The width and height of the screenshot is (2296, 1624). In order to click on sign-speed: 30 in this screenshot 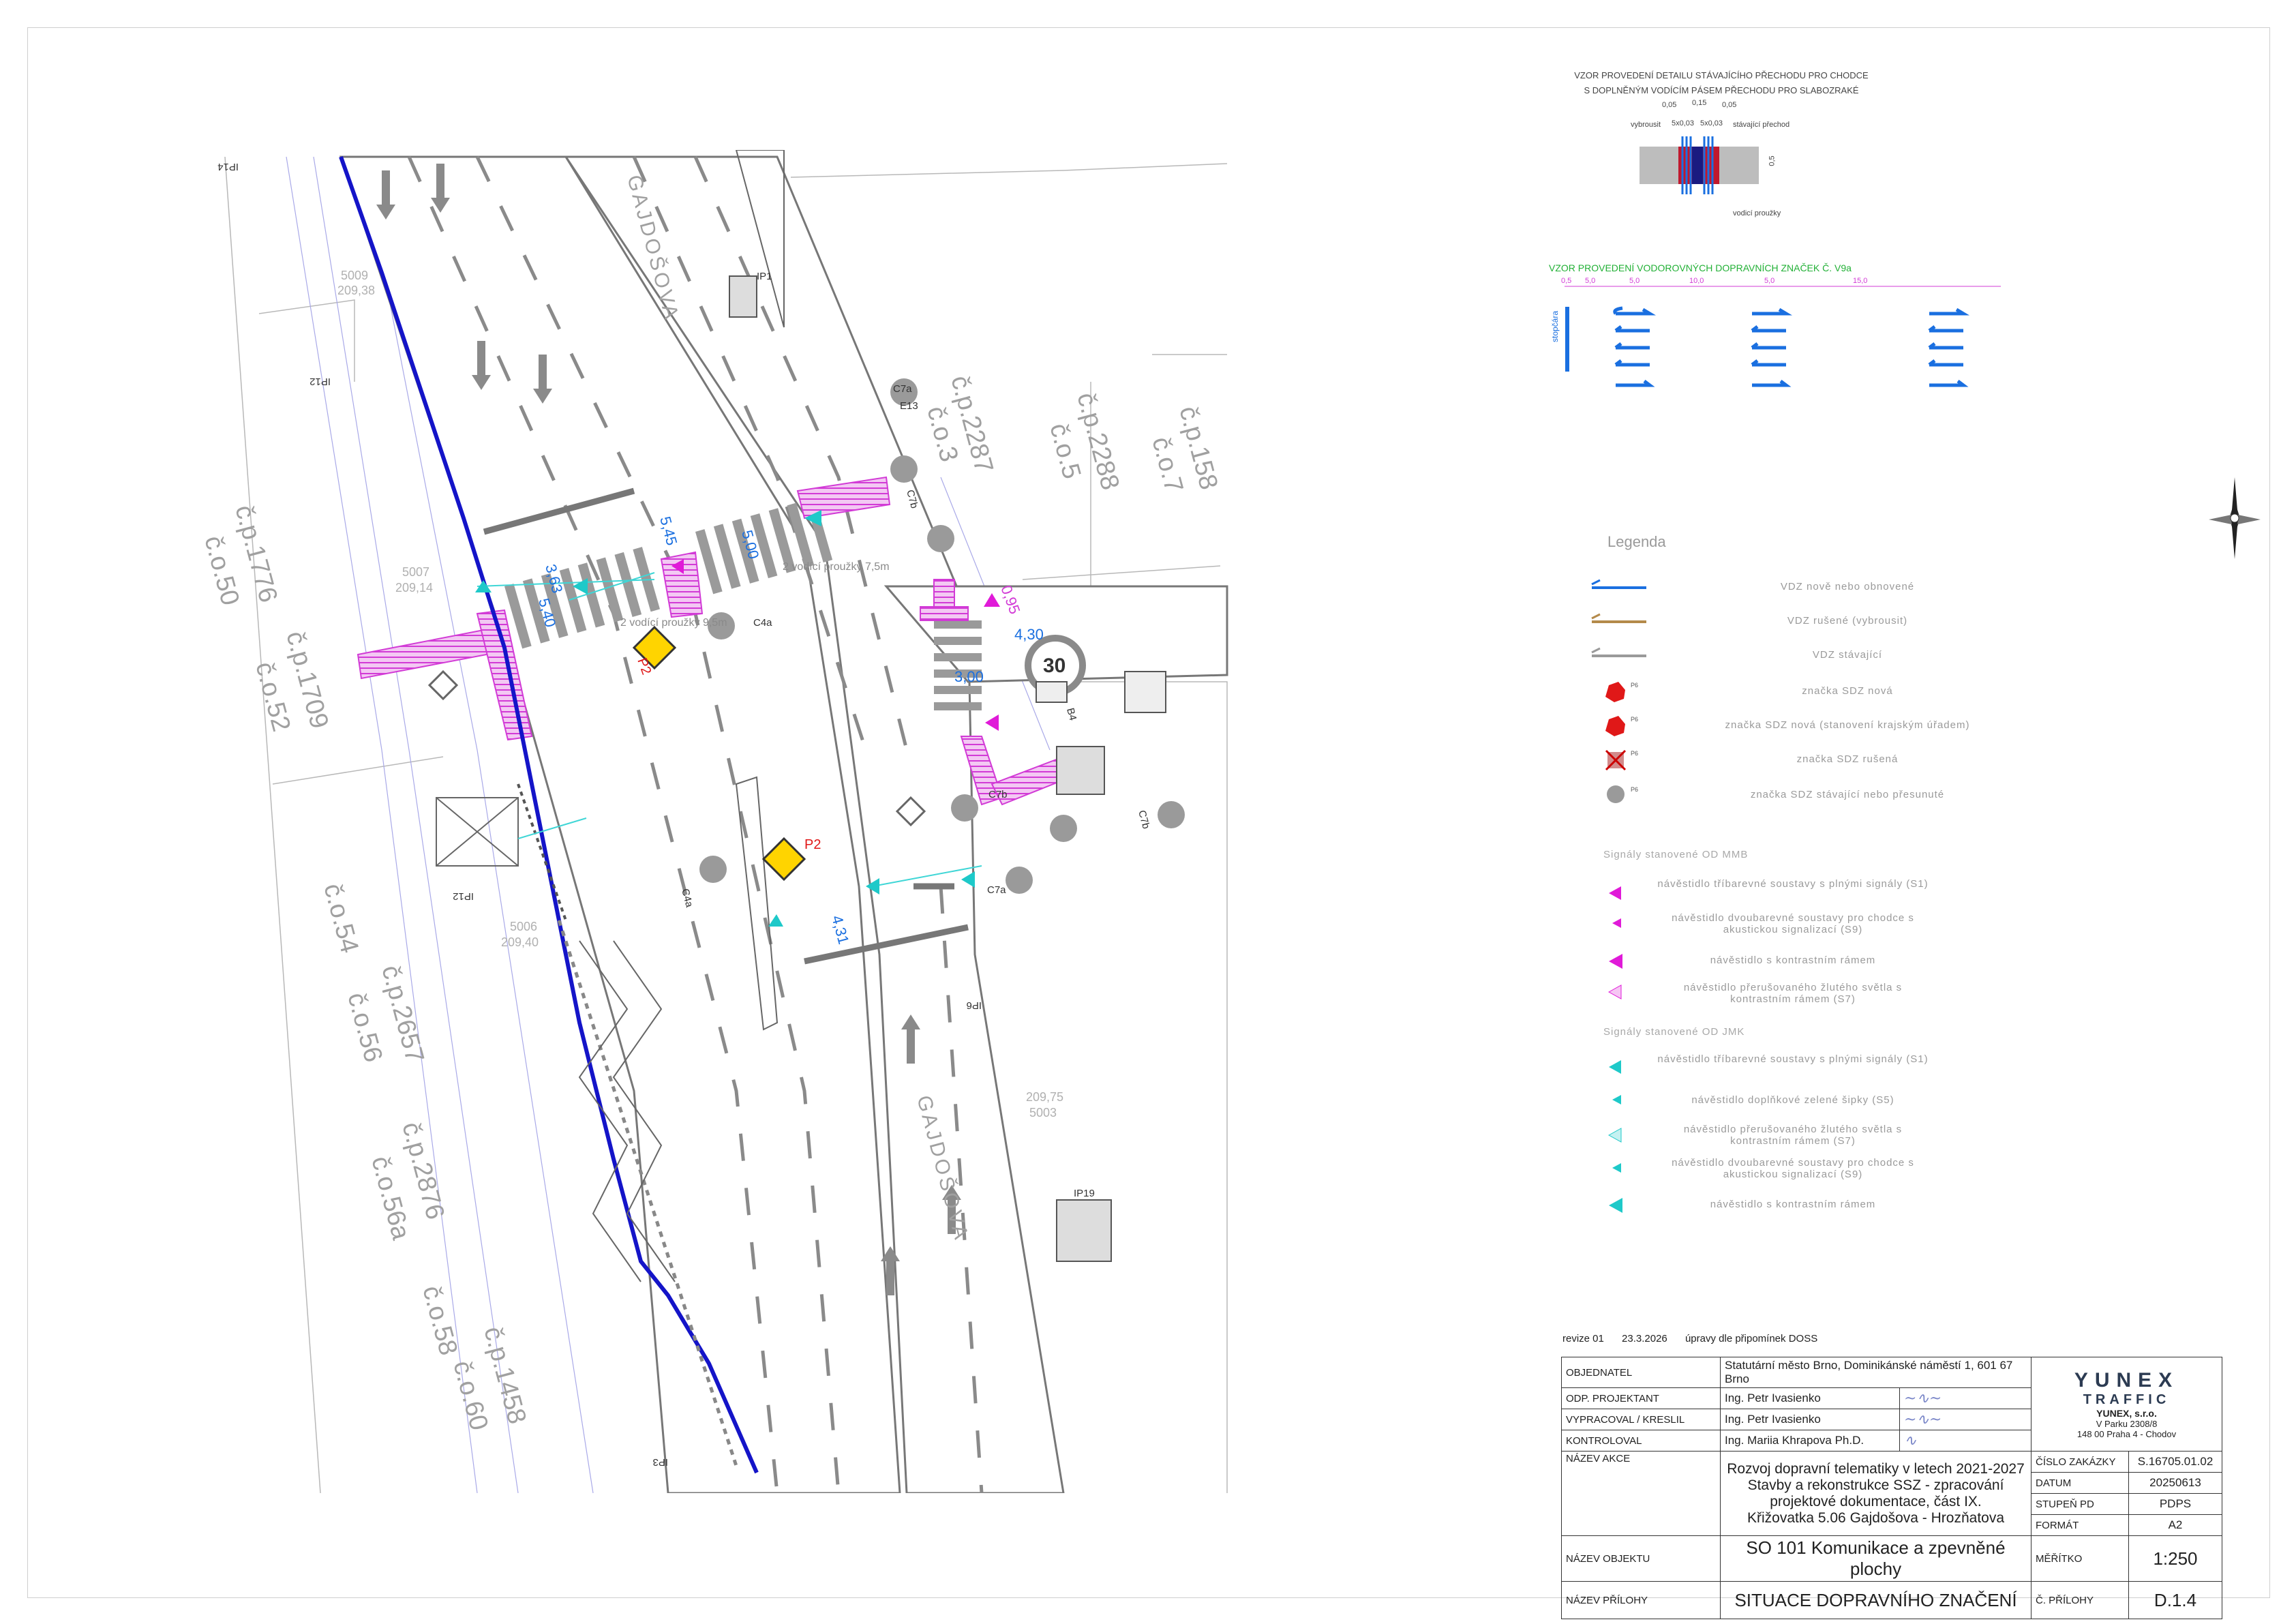, I will do `click(1054, 666)`.